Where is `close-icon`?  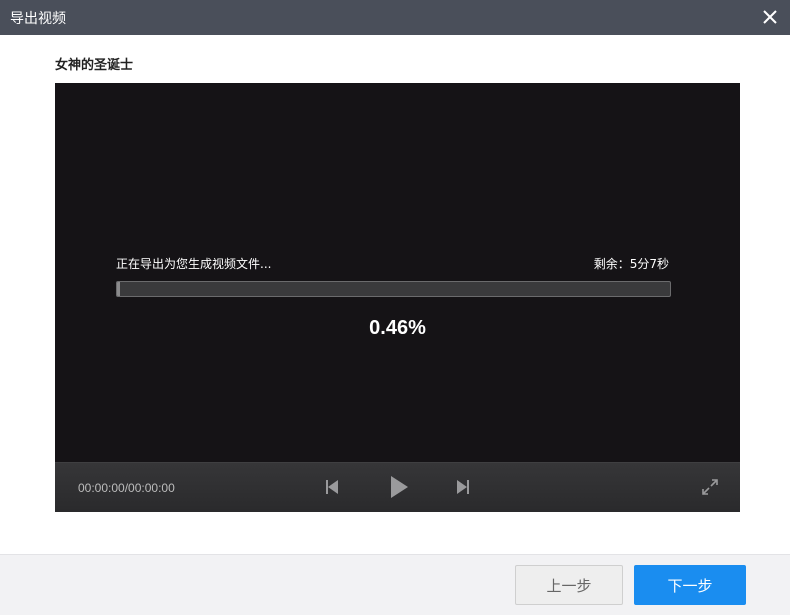
close-icon is located at coordinates (770, 17).